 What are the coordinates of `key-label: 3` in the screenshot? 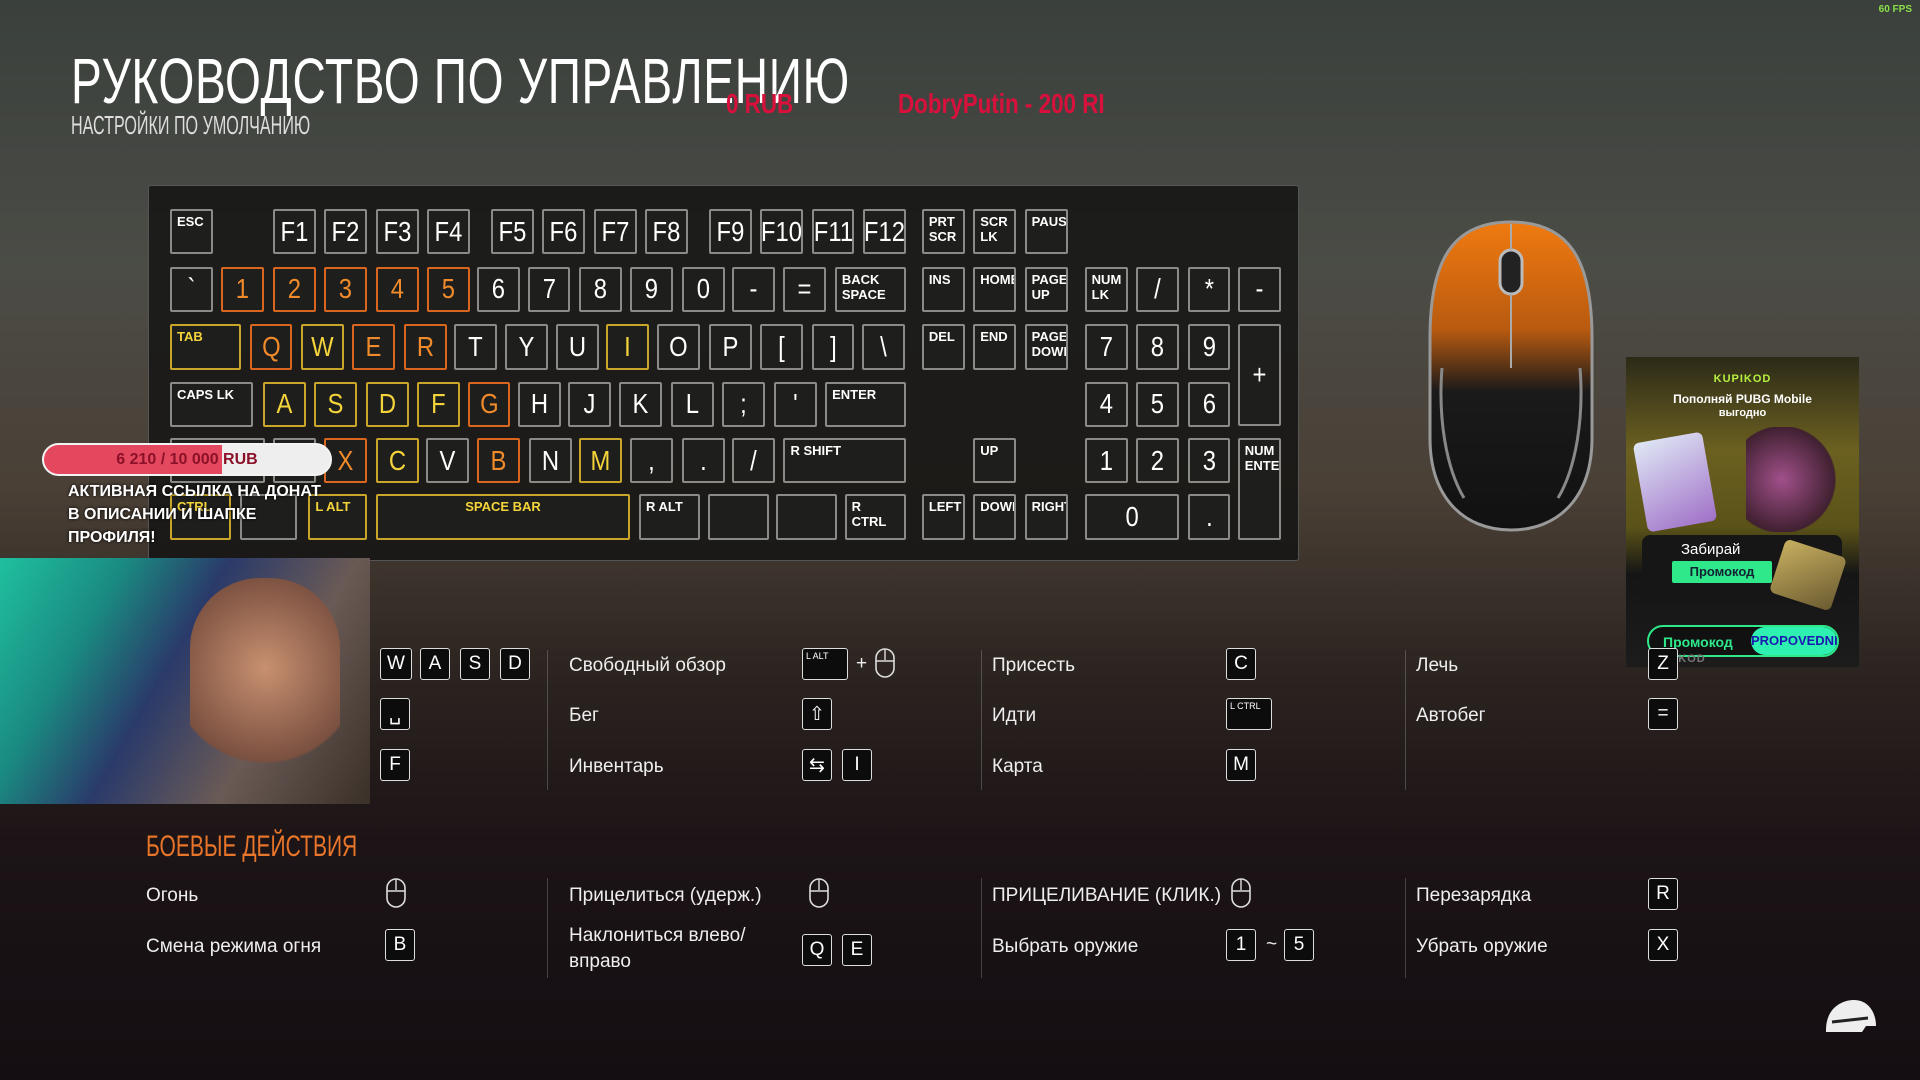 It's located at (346, 289).